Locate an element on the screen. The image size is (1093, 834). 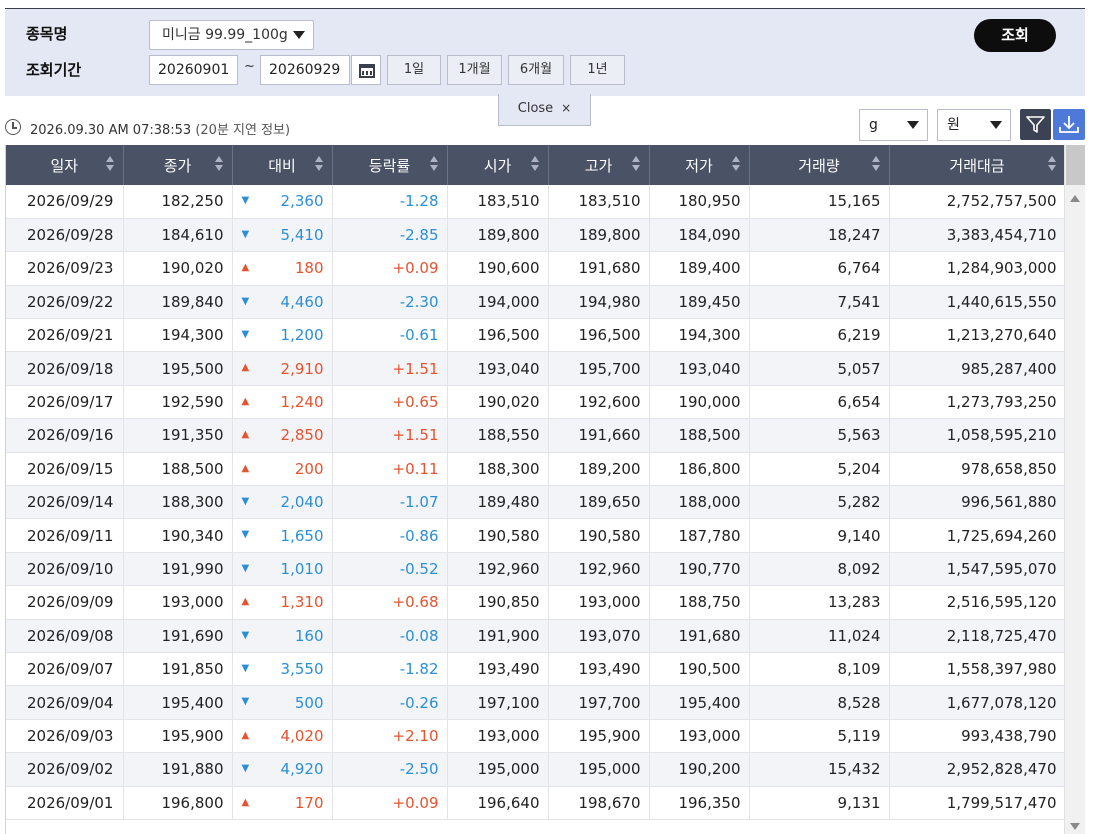
cell-change: ▼ 4,920 is located at coordinates (282, 769).